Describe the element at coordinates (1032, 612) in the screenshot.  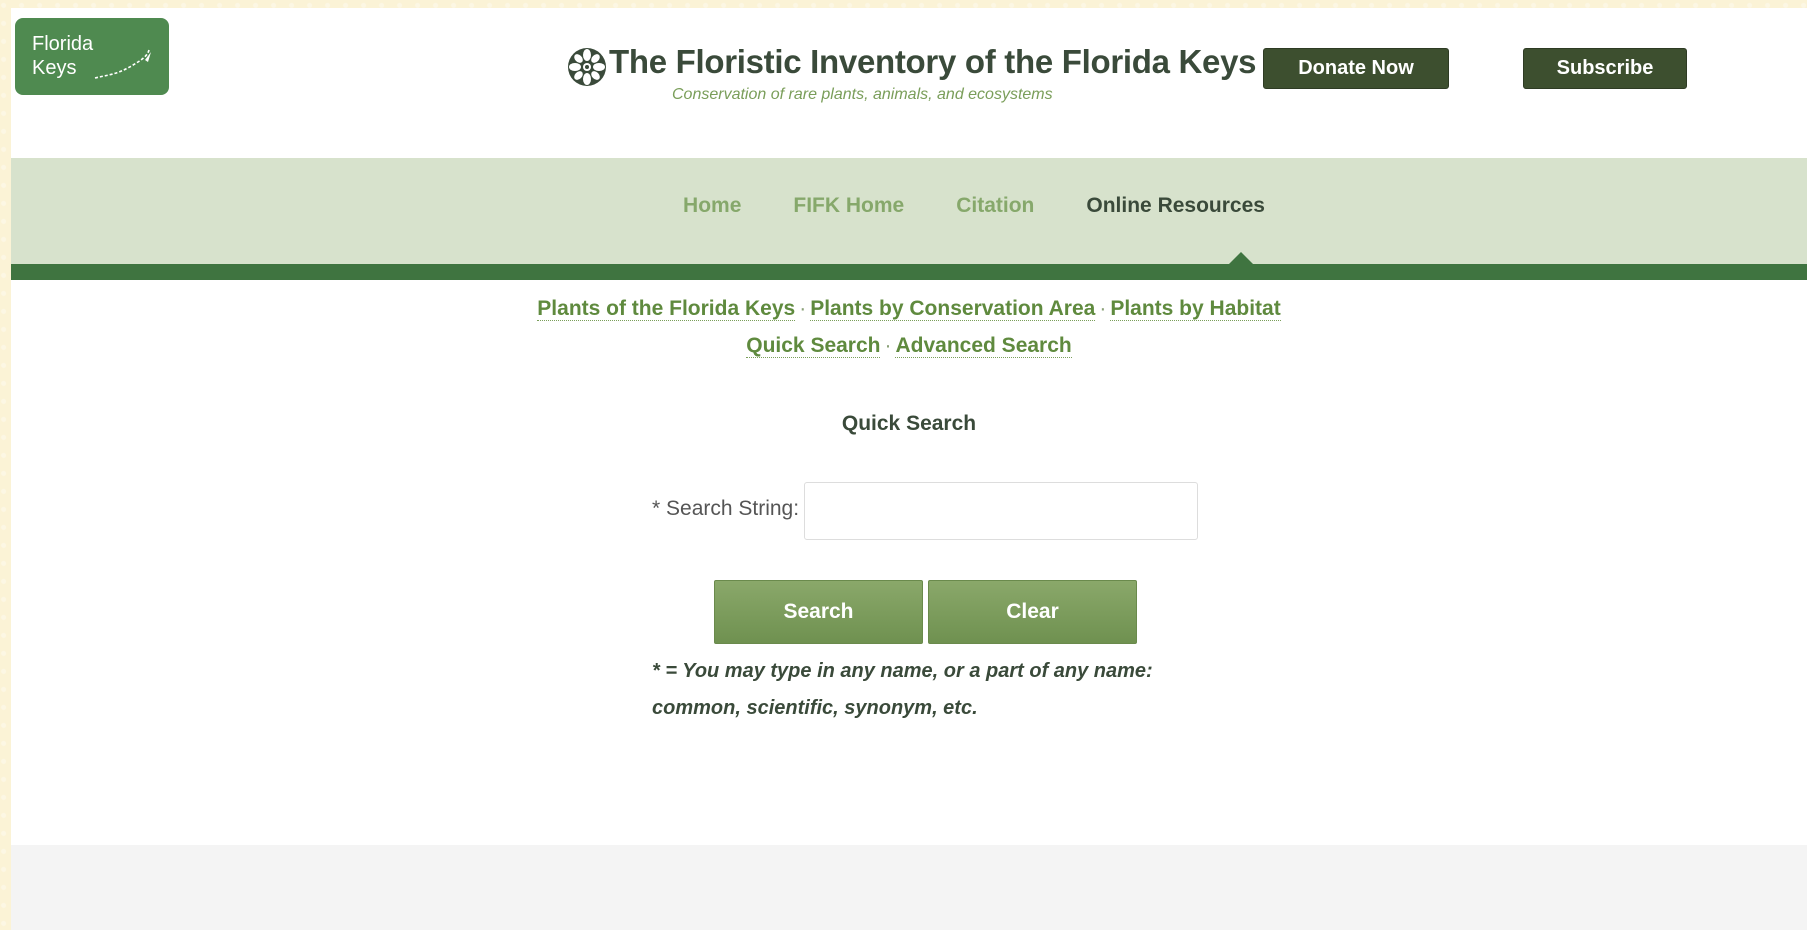
I see `clear-button: Clear` at that location.